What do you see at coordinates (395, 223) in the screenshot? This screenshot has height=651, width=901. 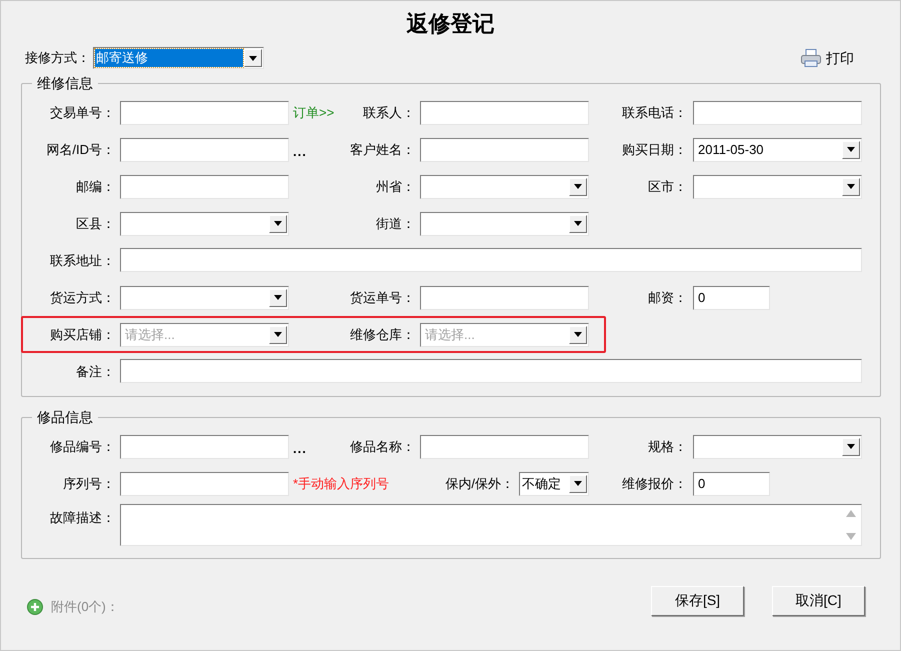 I see `field-label: 街道：` at bounding box center [395, 223].